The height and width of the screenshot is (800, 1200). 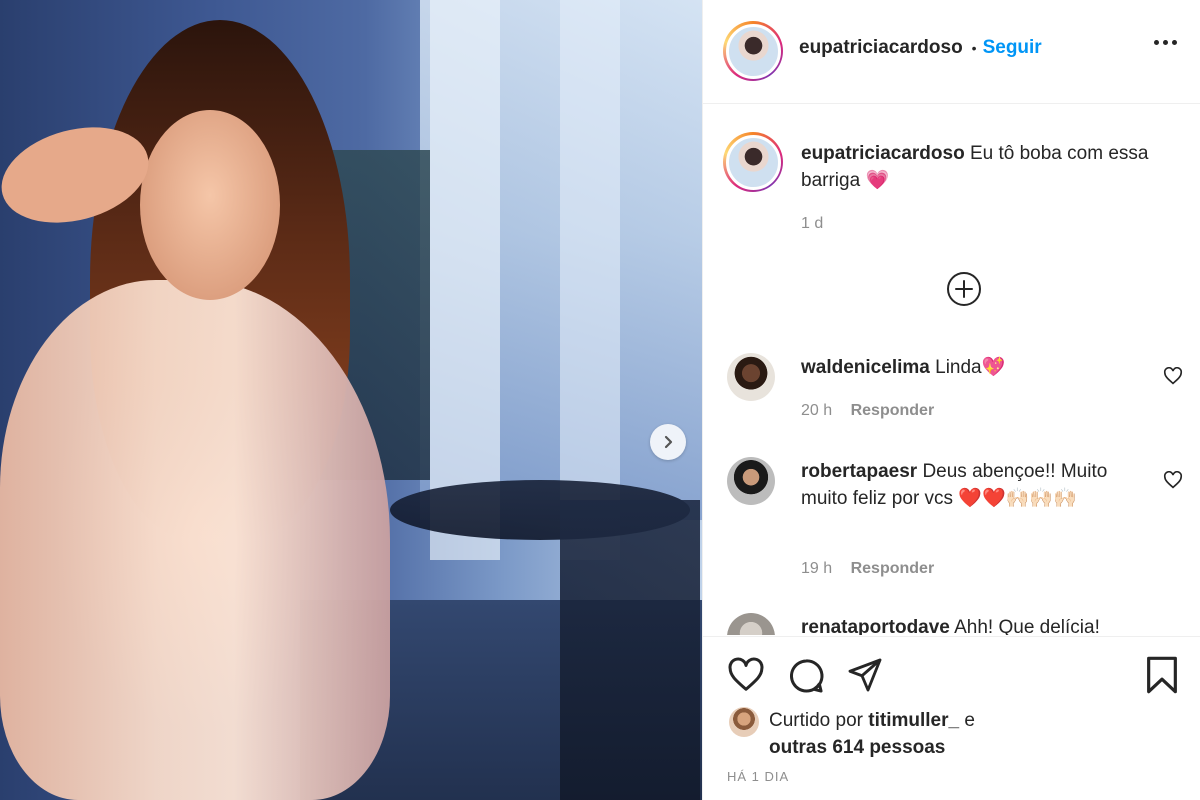 I want to click on comment-text: Ahh! Que delícia!, so click(x=1027, y=626).